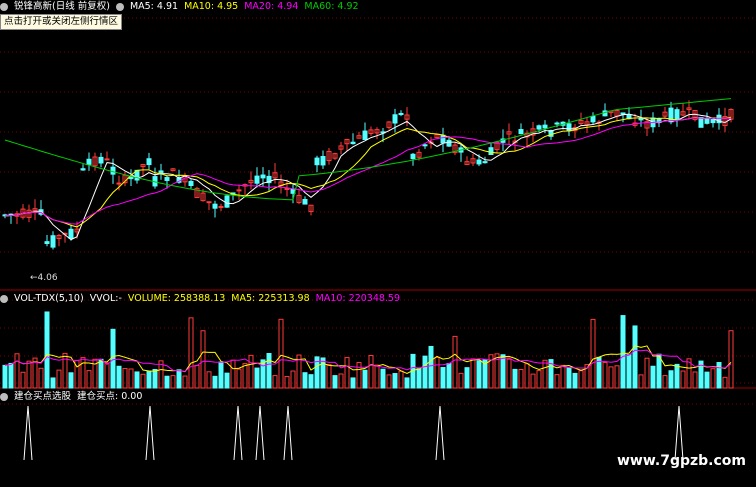  Describe the element at coordinates (61, 22) in the screenshot. I see `toggle-quote-panel-tooltip: 点击打开或关闭左侧行情区` at that location.